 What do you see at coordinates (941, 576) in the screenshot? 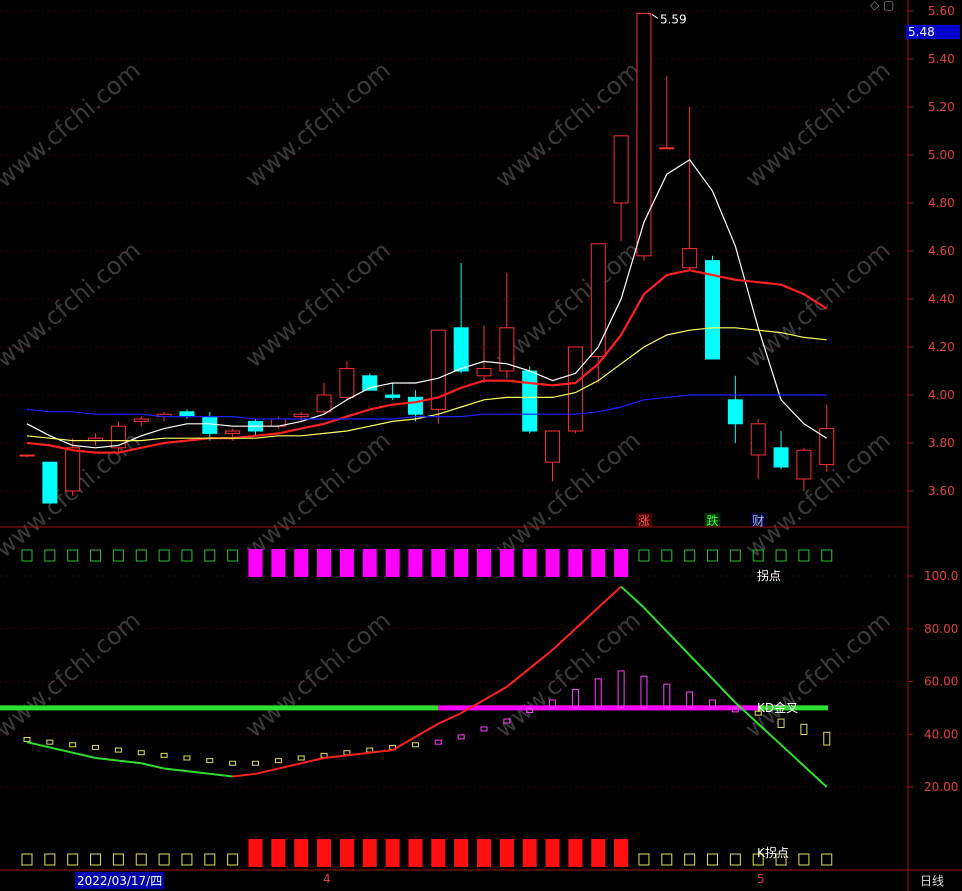
I see `indicator-tick-label: 100.0` at bounding box center [941, 576].